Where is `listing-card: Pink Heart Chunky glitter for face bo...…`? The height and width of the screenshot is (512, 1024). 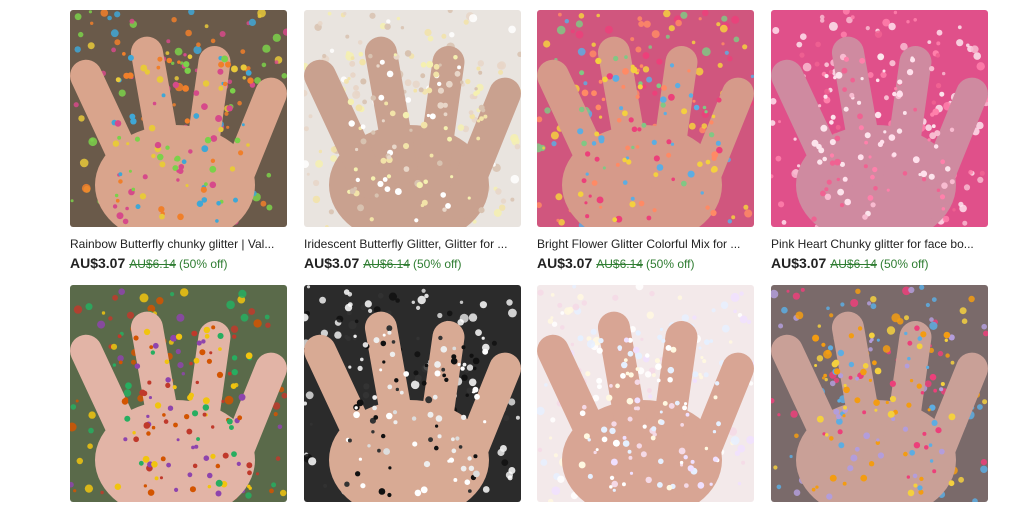 listing-card: Pink Heart Chunky glitter for face bo...… is located at coordinates (879, 141).